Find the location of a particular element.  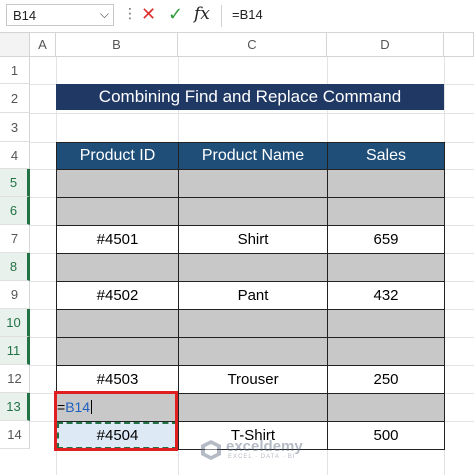

row-header-2: 2 is located at coordinates (15, 98).